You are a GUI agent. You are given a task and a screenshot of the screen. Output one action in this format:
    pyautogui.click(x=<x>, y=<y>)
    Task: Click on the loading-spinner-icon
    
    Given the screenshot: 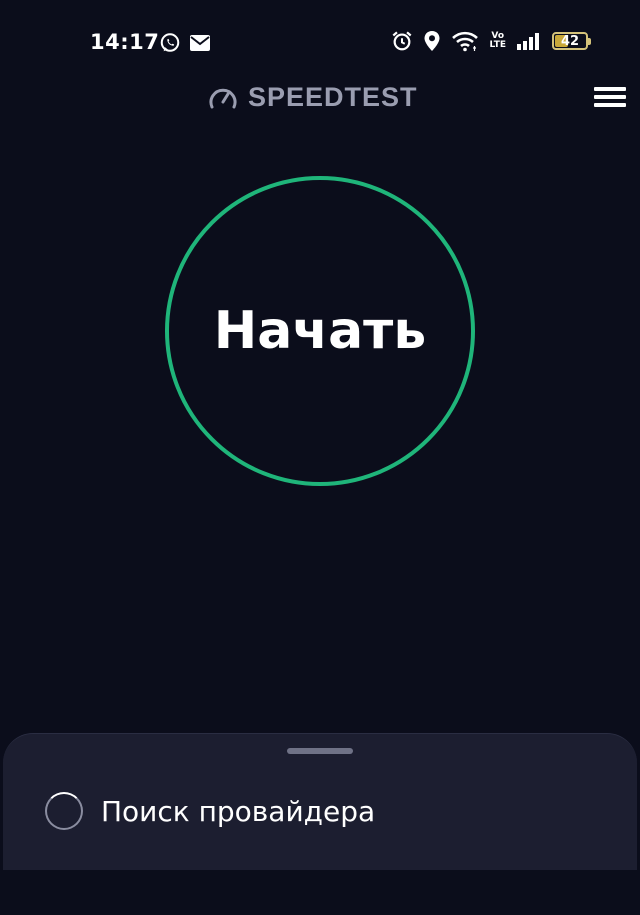 What is the action you would take?
    pyautogui.click(x=64, y=811)
    